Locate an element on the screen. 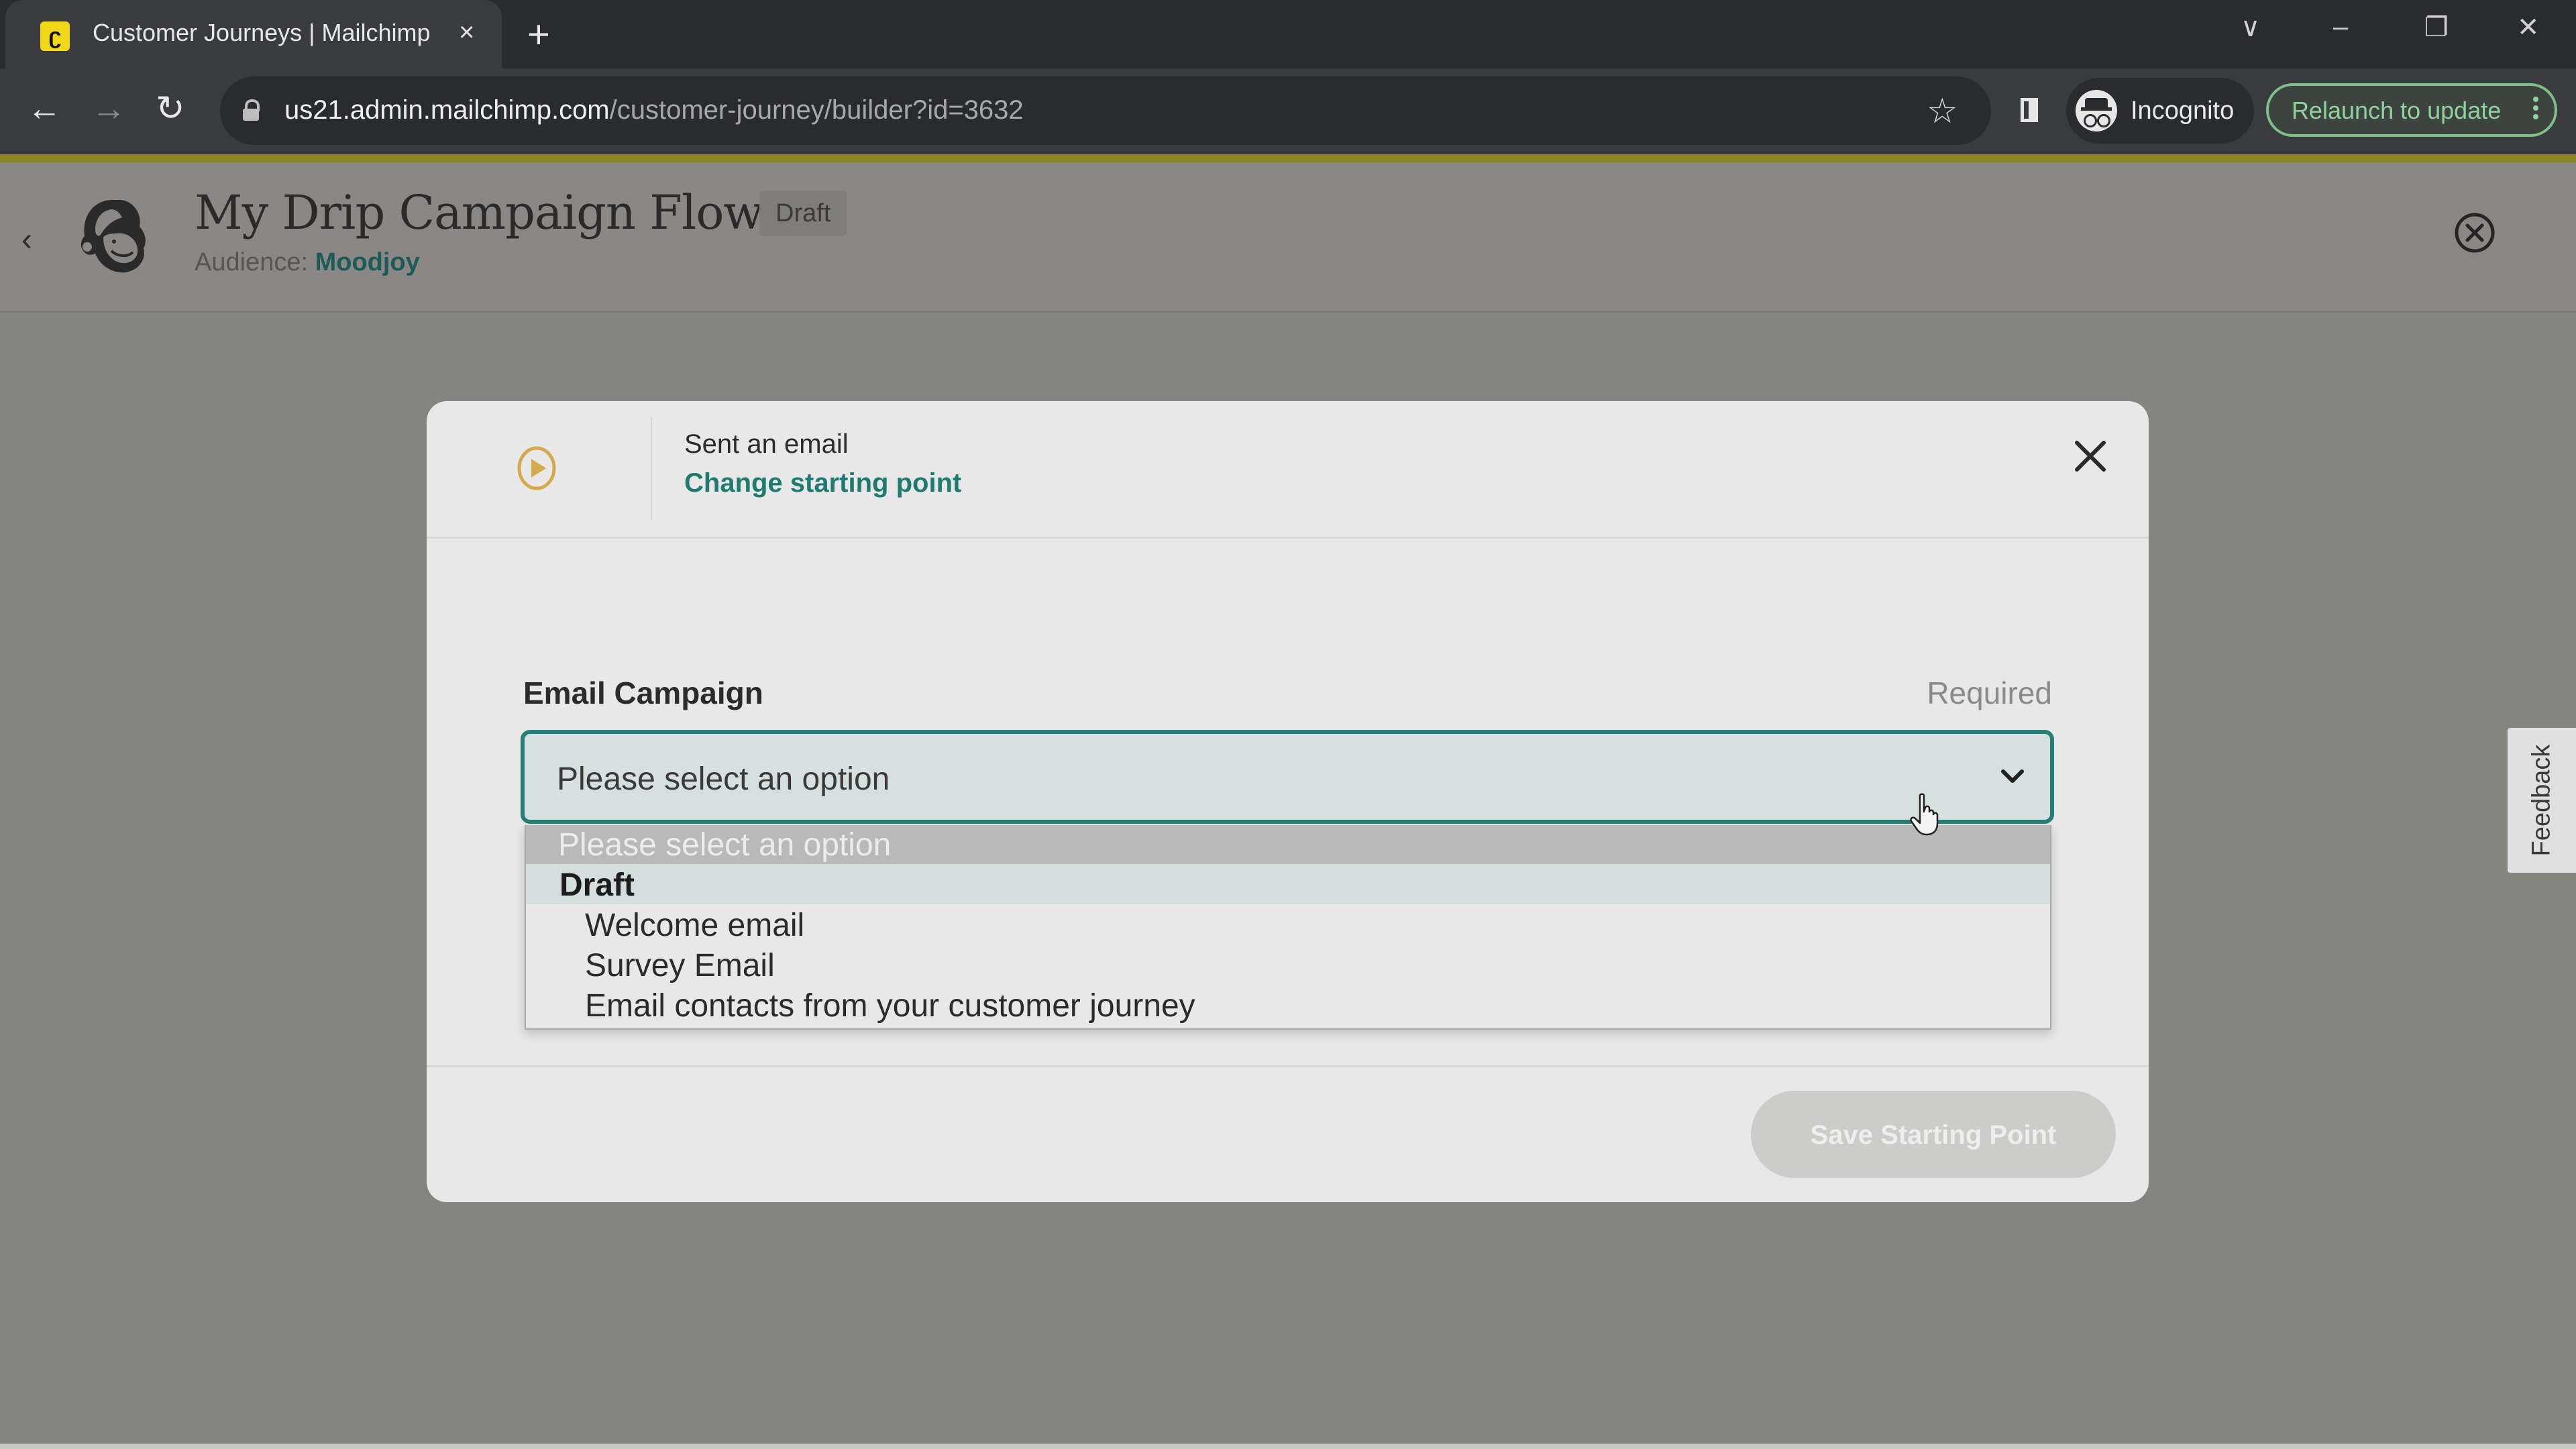 The image size is (2576, 1449). modal-header: Sent an email Change starting point is located at coordinates (1288, 470).